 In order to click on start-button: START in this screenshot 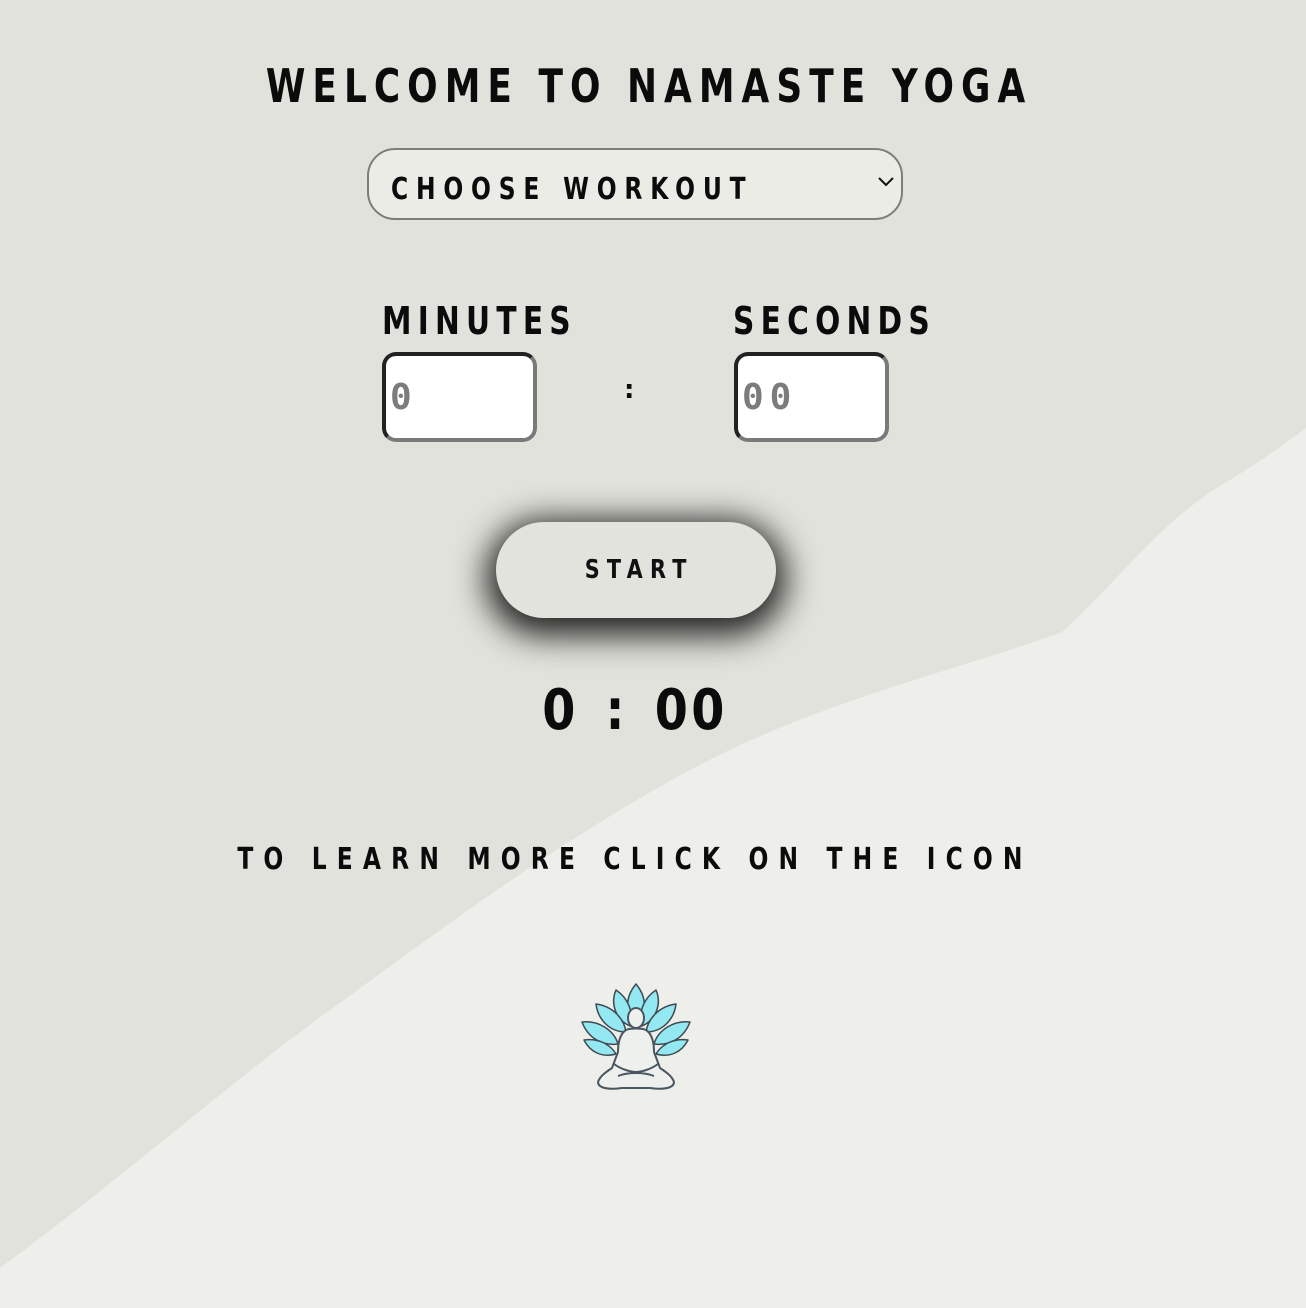, I will do `click(636, 570)`.